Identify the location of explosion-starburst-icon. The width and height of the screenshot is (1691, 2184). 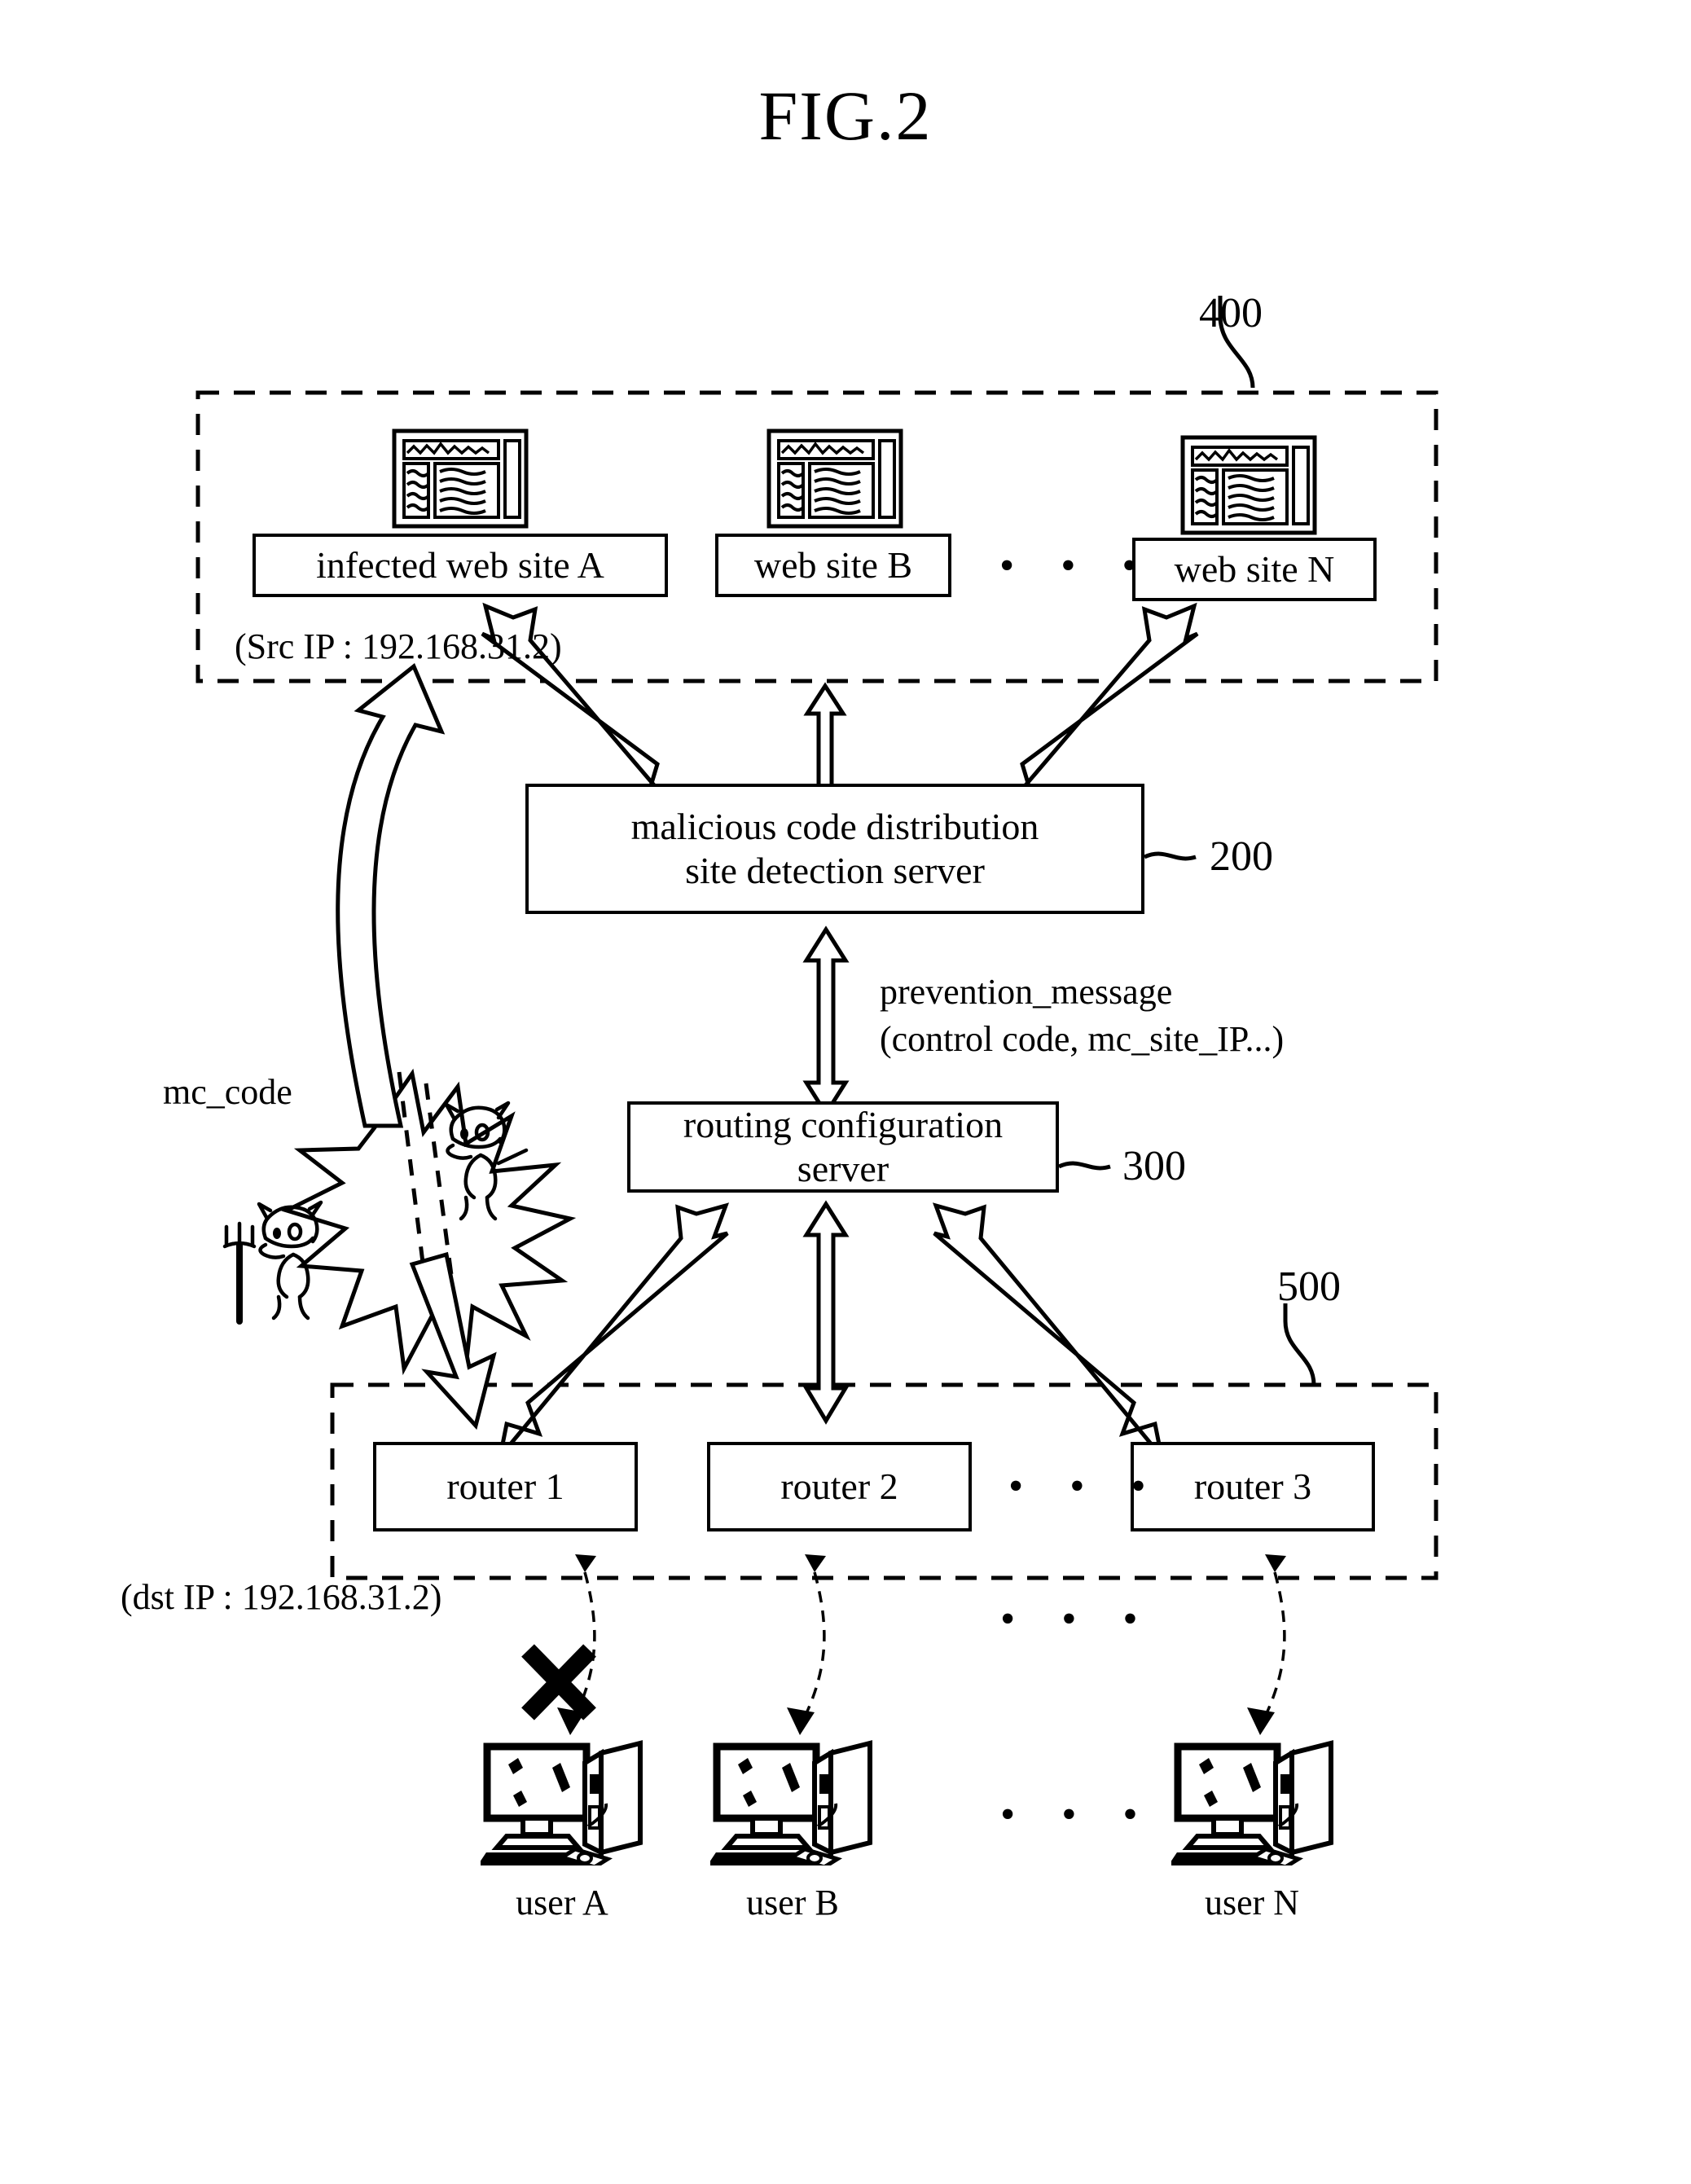
(429, 1222).